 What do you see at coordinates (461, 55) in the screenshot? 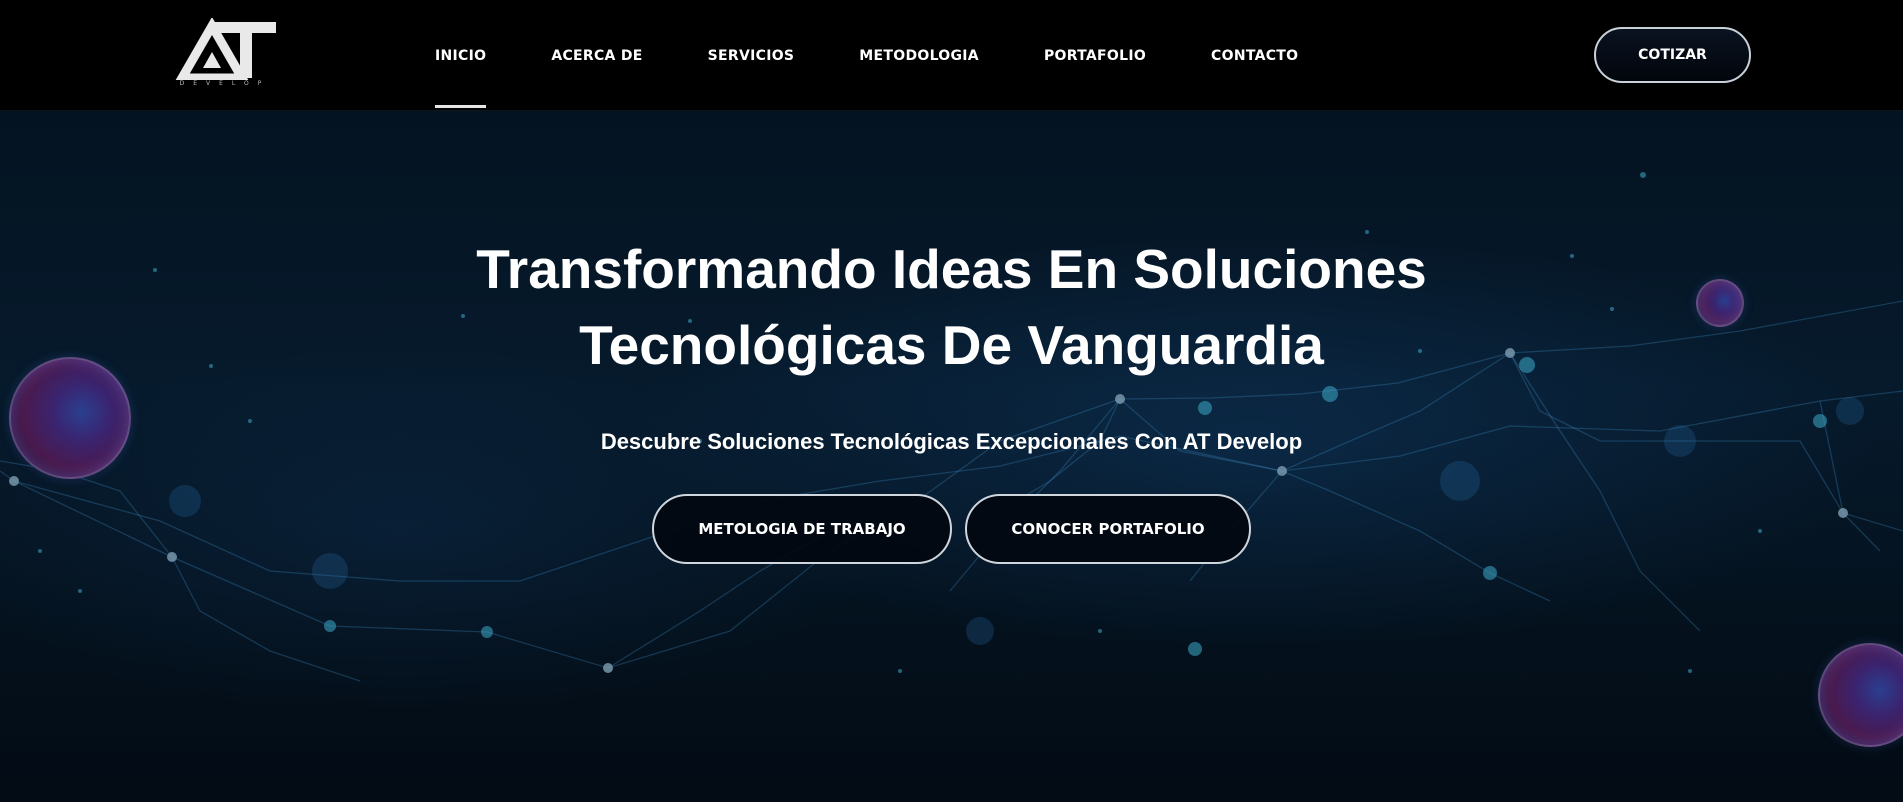
I see `nav-item-inicio: INICIO` at bounding box center [461, 55].